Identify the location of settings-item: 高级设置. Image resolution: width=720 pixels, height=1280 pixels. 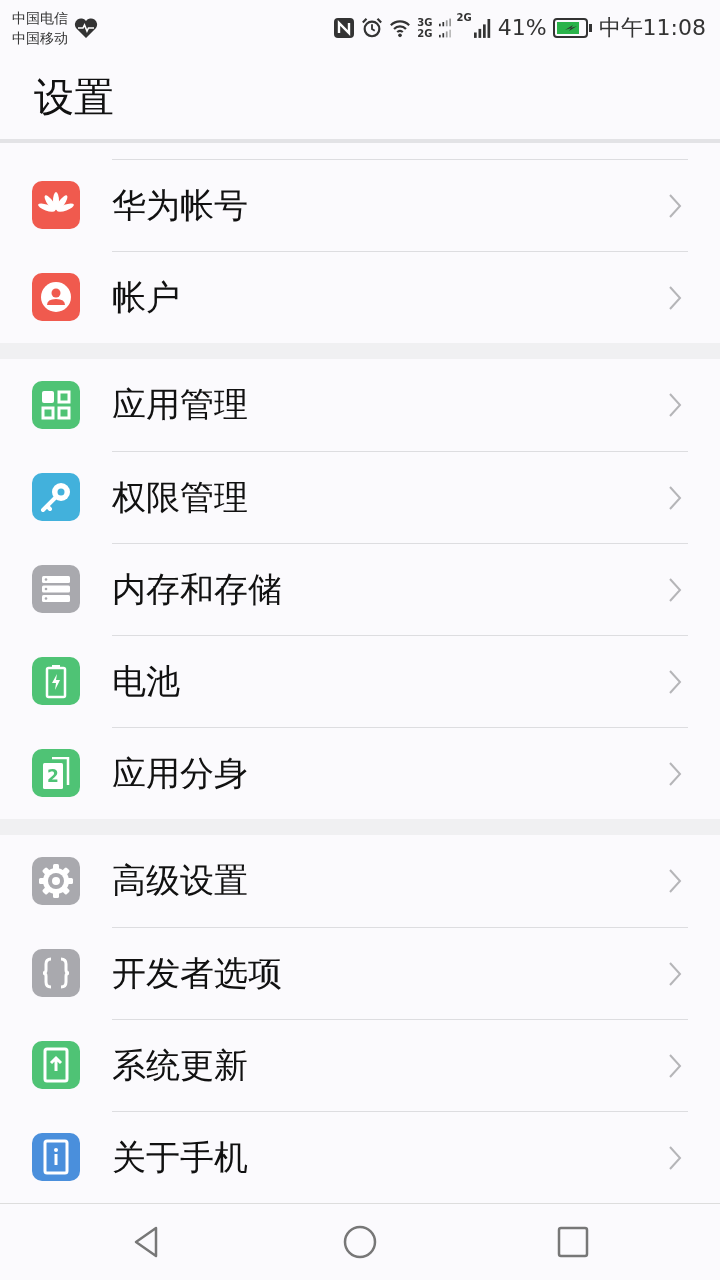
(360, 881).